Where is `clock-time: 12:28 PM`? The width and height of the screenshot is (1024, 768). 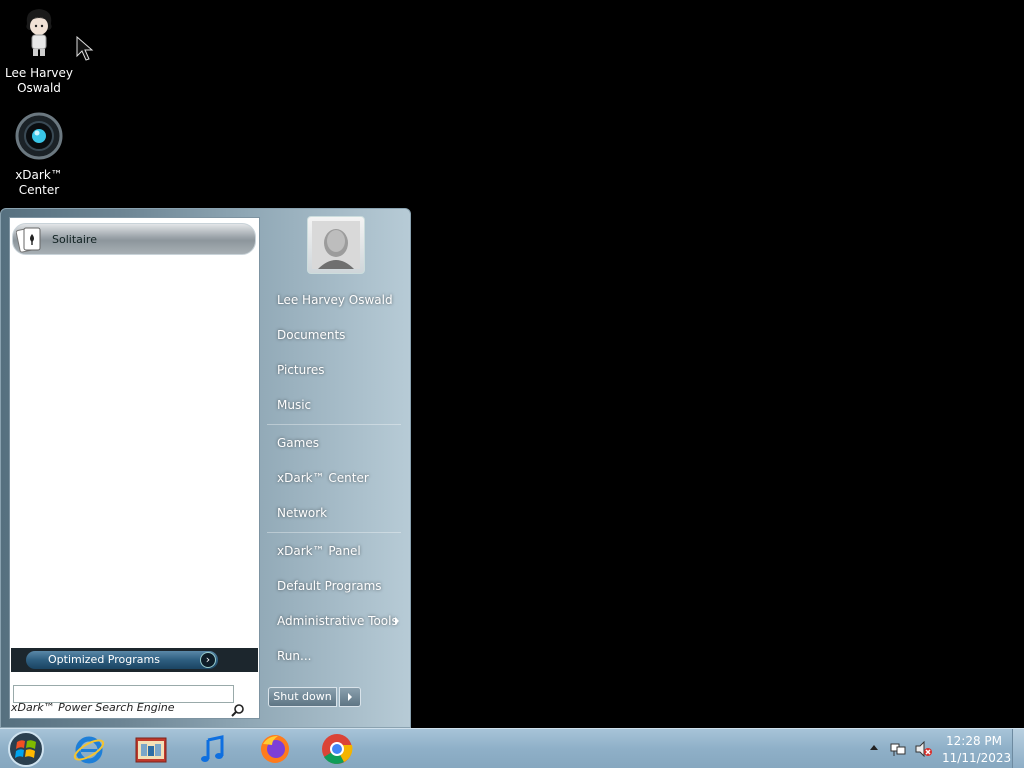
clock-time: 12:28 PM is located at coordinates (974, 741).